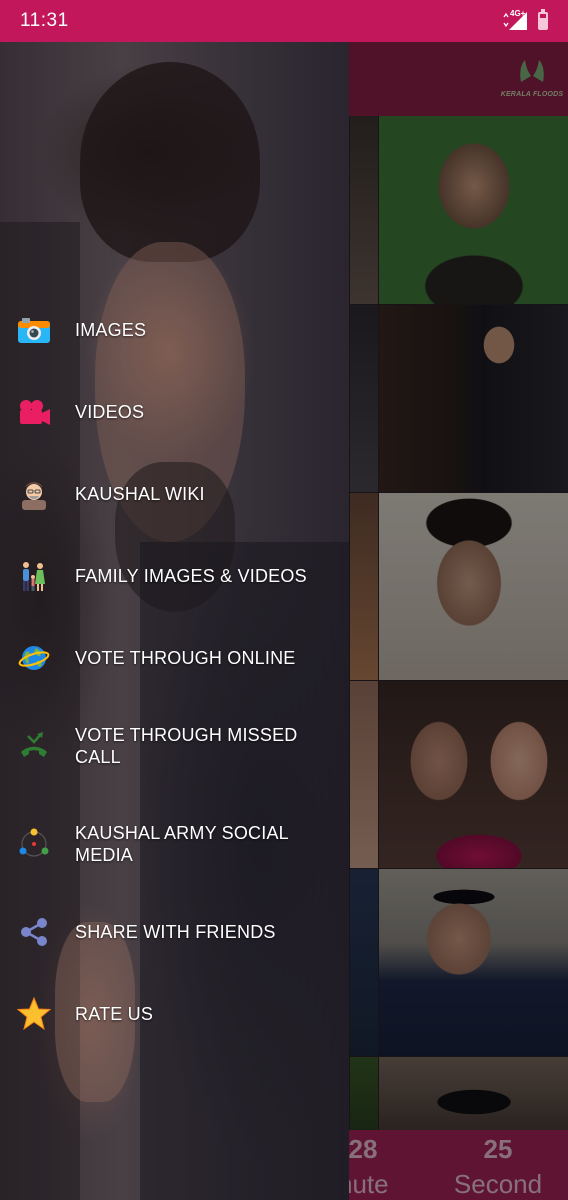  I want to click on menu-item-share-with-friends: SHARE WITH FRIENDS, so click(174, 932).